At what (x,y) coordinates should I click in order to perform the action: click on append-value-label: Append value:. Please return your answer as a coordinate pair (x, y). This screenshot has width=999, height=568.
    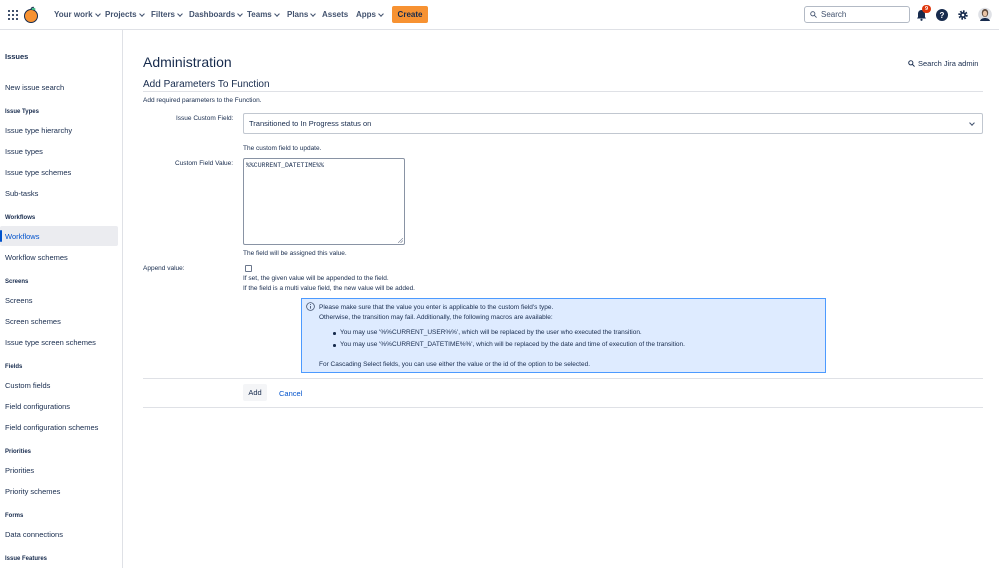
    Looking at the image, I should click on (164, 268).